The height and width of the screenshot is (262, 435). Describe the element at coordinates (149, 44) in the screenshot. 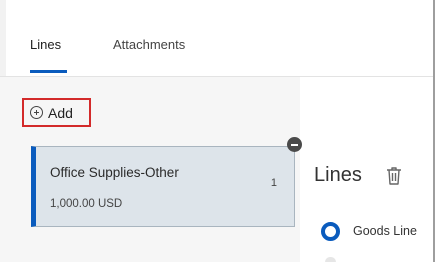

I see `tab-attachments: Attachments` at that location.